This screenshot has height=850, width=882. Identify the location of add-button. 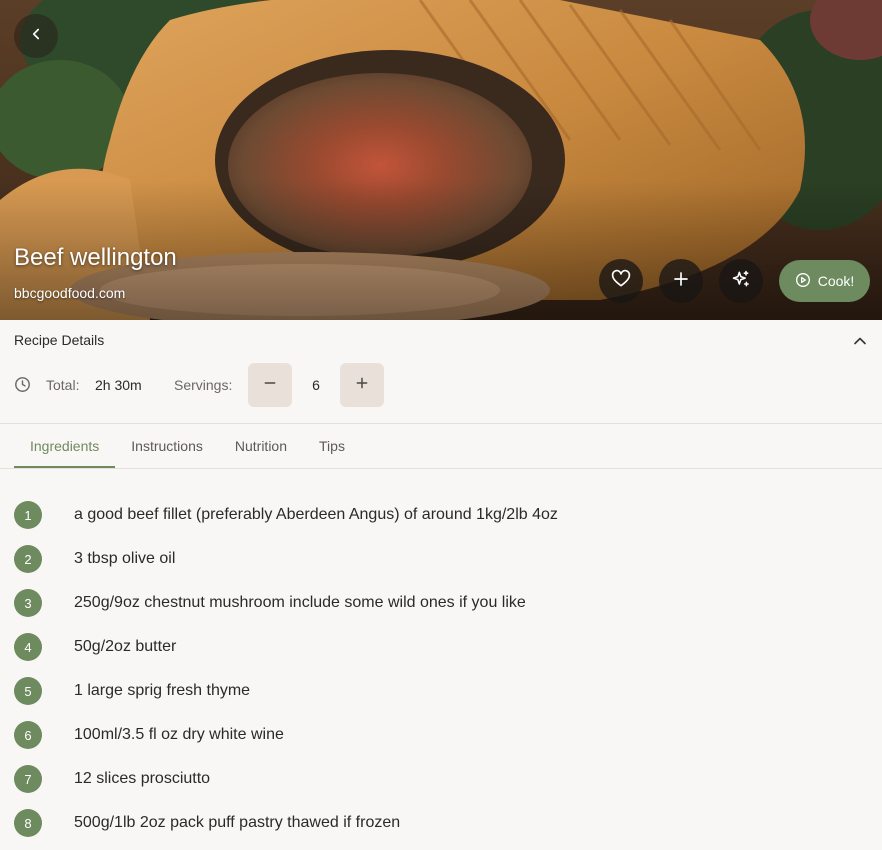
(681, 281).